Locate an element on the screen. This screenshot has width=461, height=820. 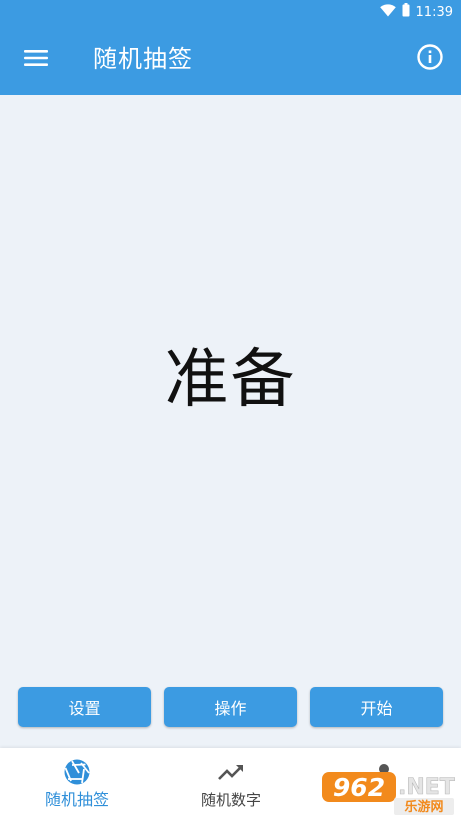
svg-text: 962 is located at coordinates (359, 787).